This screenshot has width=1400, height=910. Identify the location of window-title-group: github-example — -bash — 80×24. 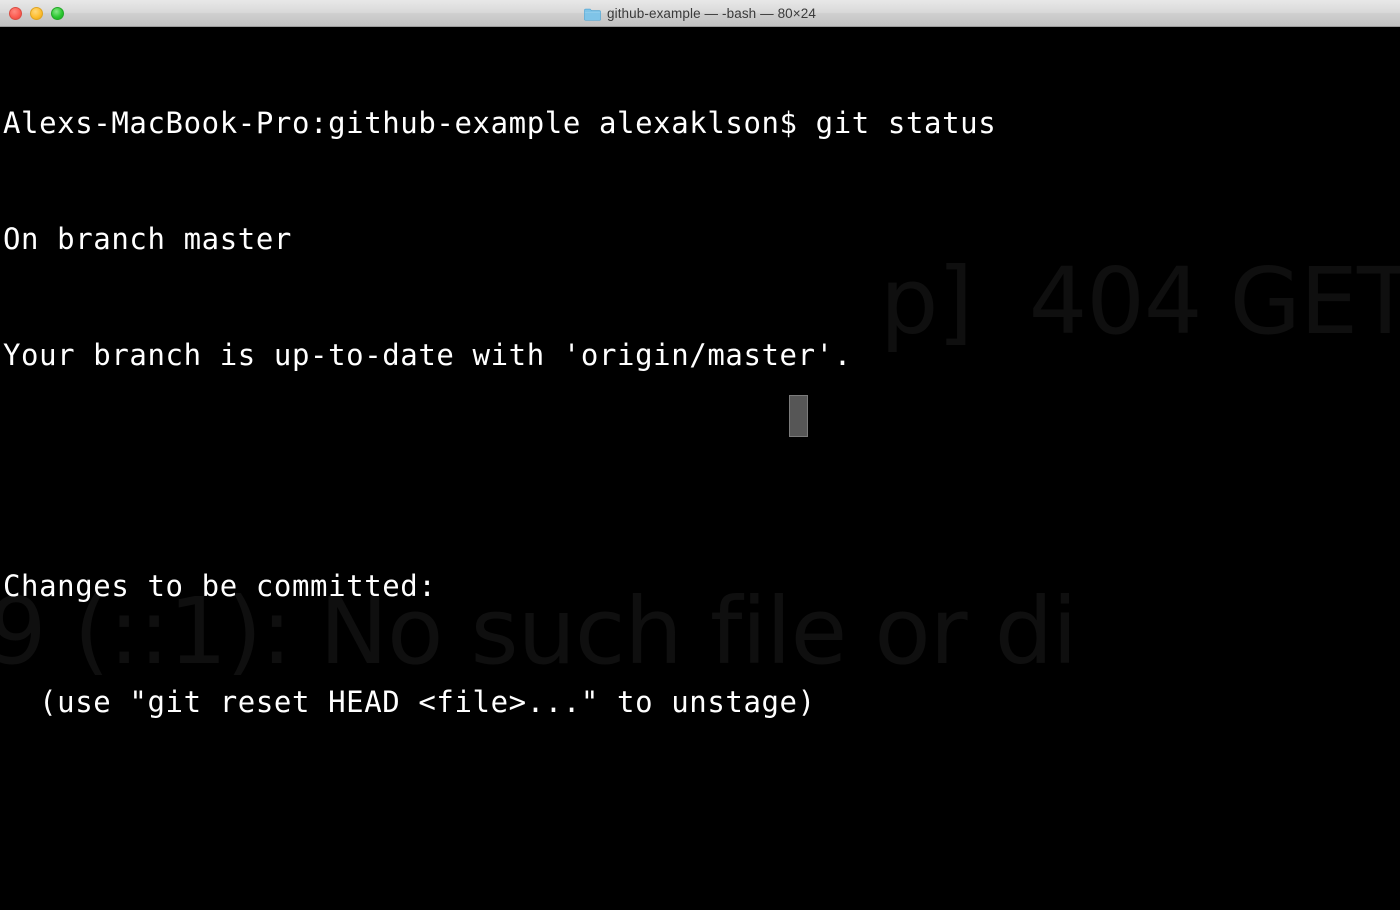
(700, 13).